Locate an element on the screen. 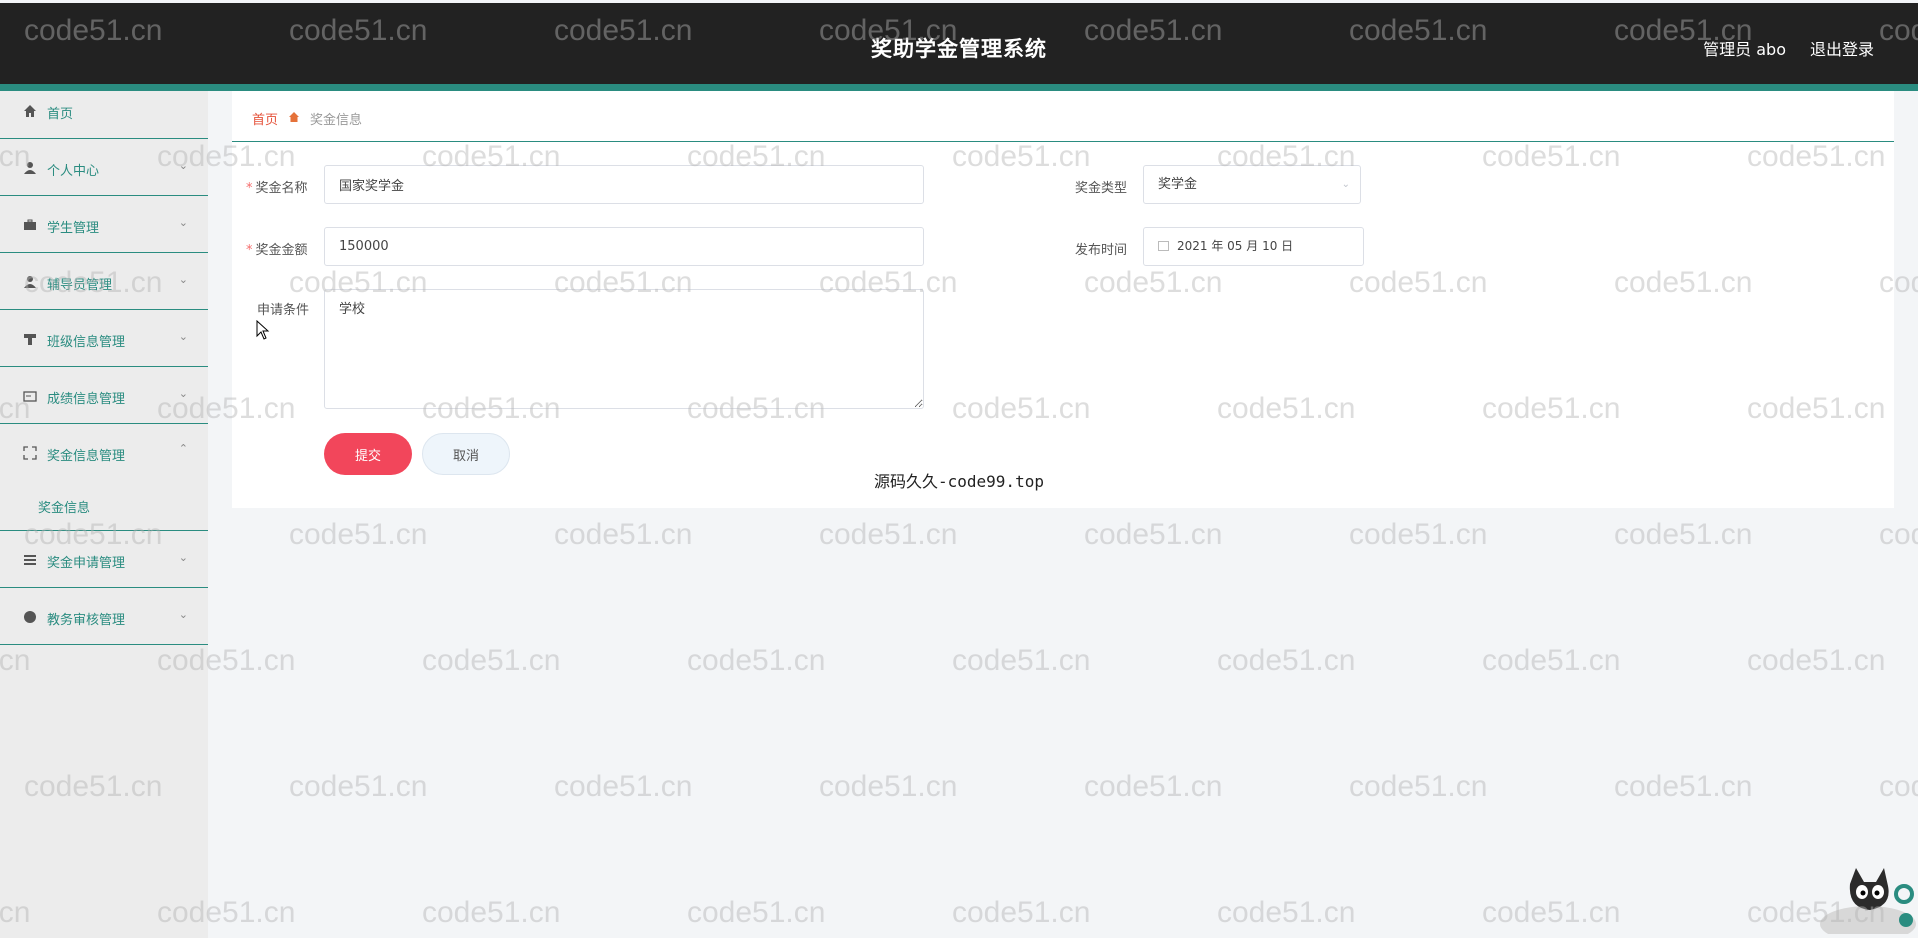 The height and width of the screenshot is (938, 1918). condition-textarea: 学校 is located at coordinates (624, 349).